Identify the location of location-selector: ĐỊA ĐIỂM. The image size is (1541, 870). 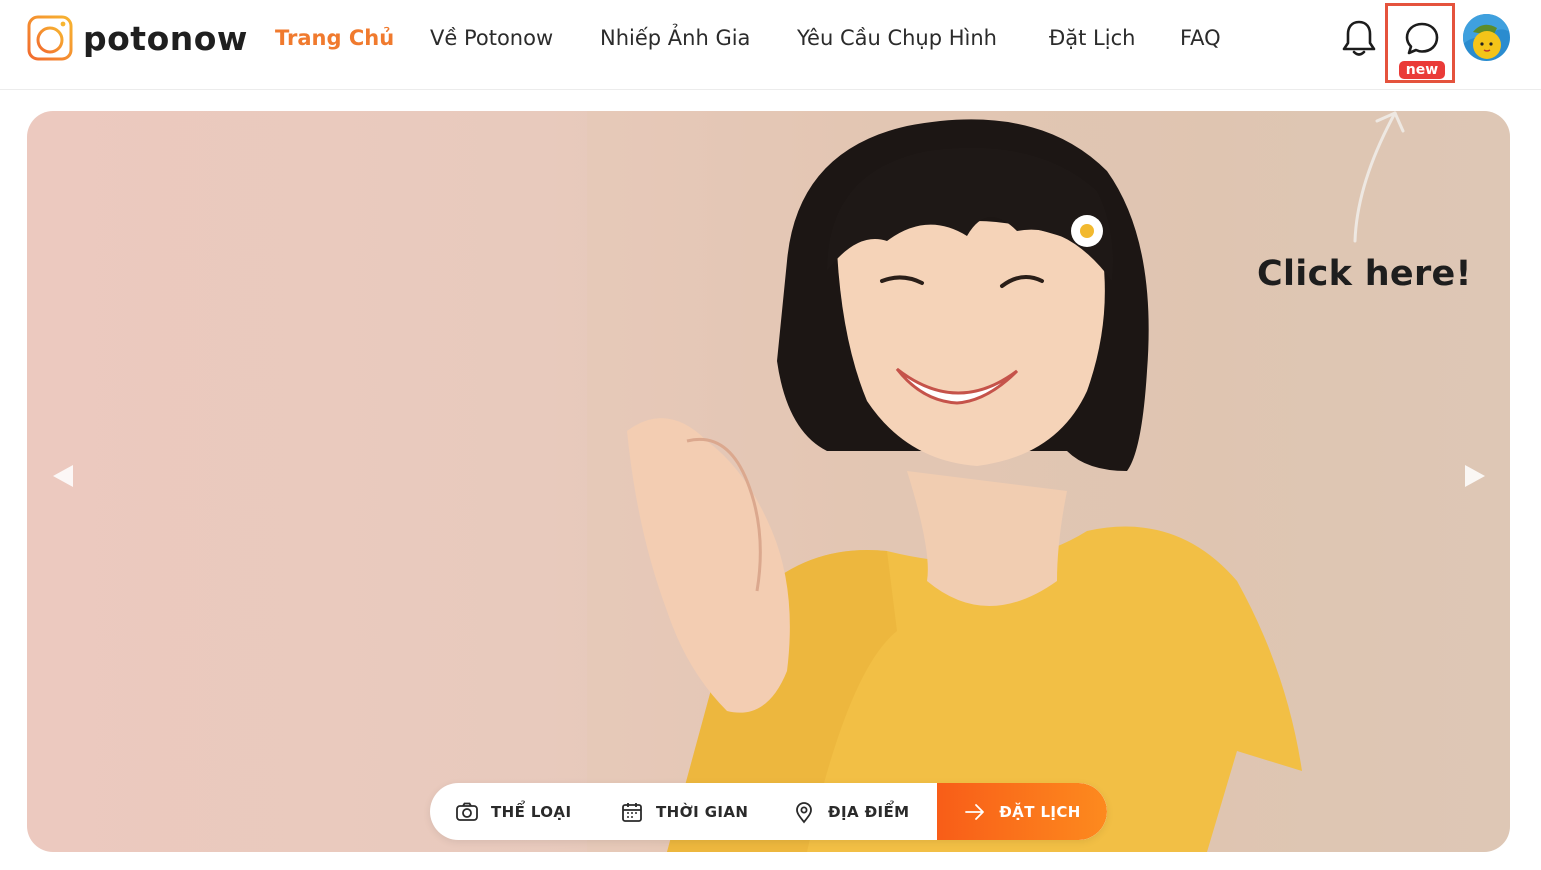
(851, 811).